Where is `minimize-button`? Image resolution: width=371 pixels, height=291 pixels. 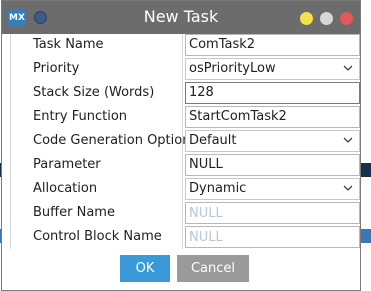
minimize-button is located at coordinates (306, 18).